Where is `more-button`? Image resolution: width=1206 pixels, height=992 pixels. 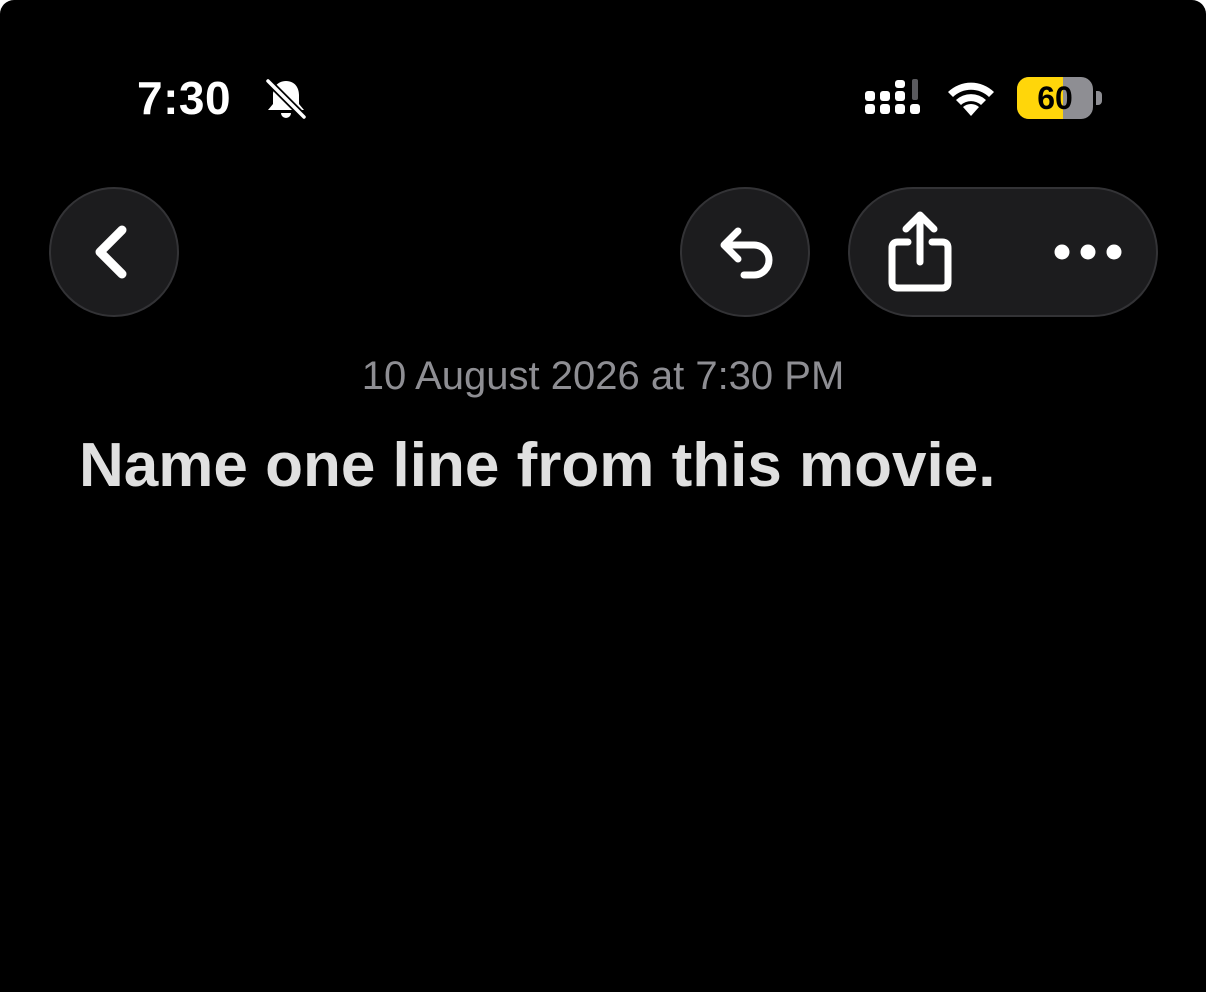 more-button is located at coordinates (1088, 252).